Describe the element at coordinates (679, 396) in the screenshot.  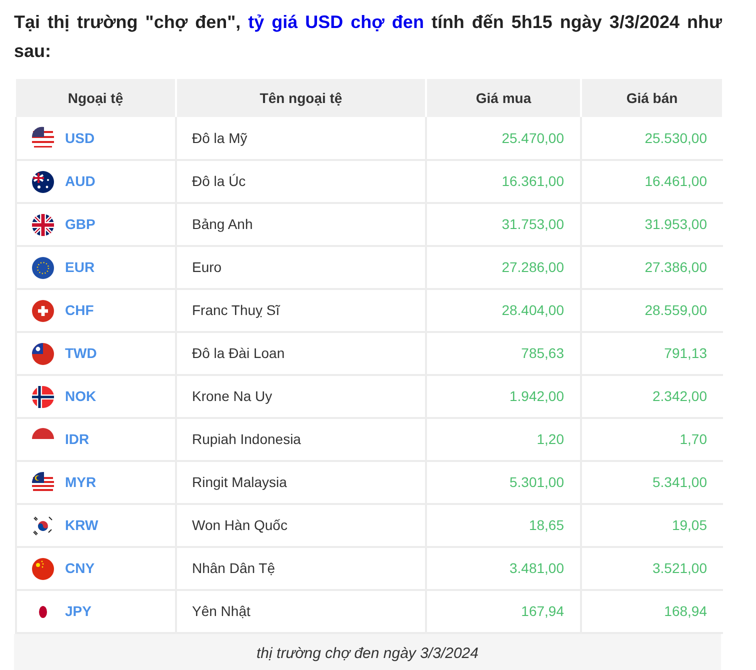
I see `sell-price: 2.342,00` at that location.